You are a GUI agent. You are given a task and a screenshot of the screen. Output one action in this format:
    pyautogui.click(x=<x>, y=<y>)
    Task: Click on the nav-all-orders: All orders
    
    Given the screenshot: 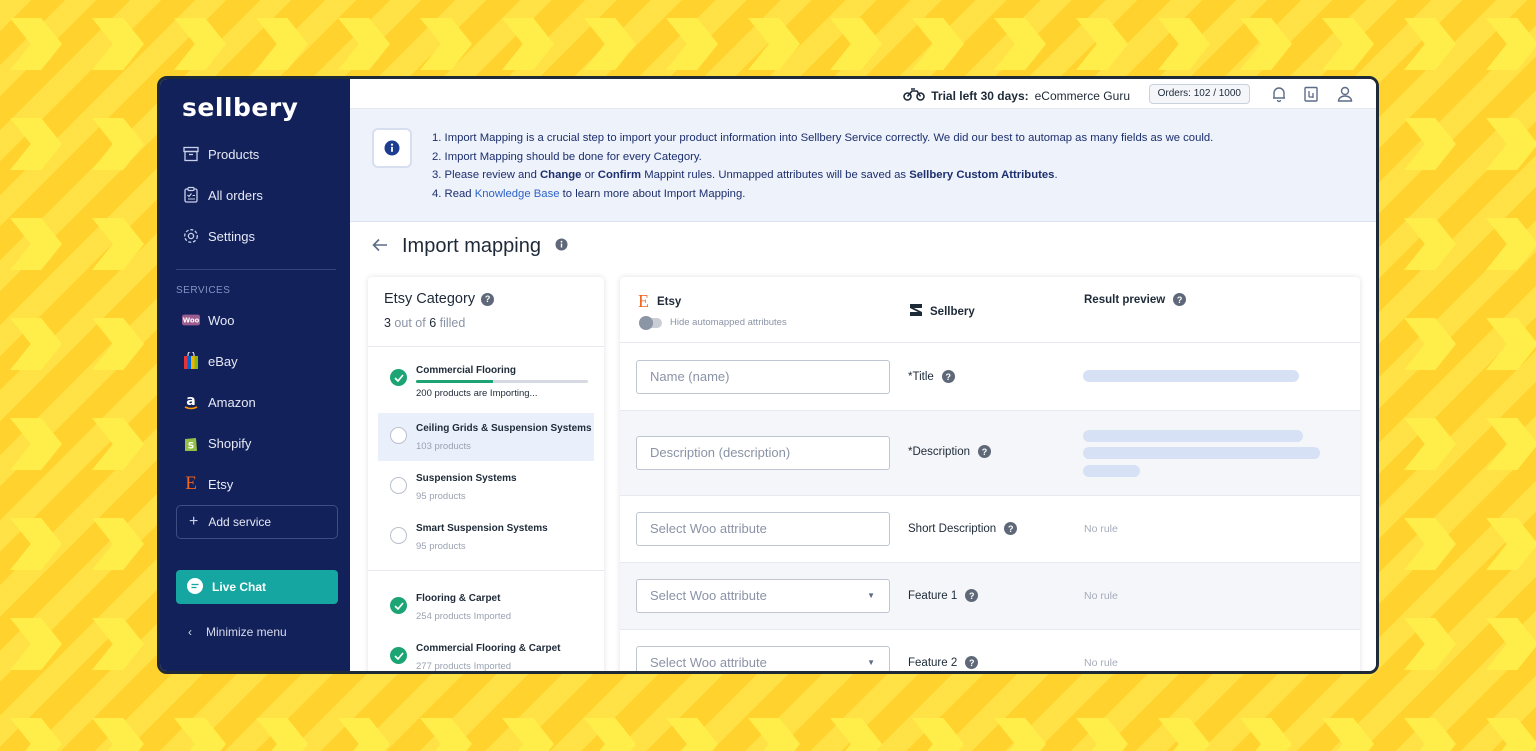 What is the action you would take?
    pyautogui.click(x=222, y=195)
    